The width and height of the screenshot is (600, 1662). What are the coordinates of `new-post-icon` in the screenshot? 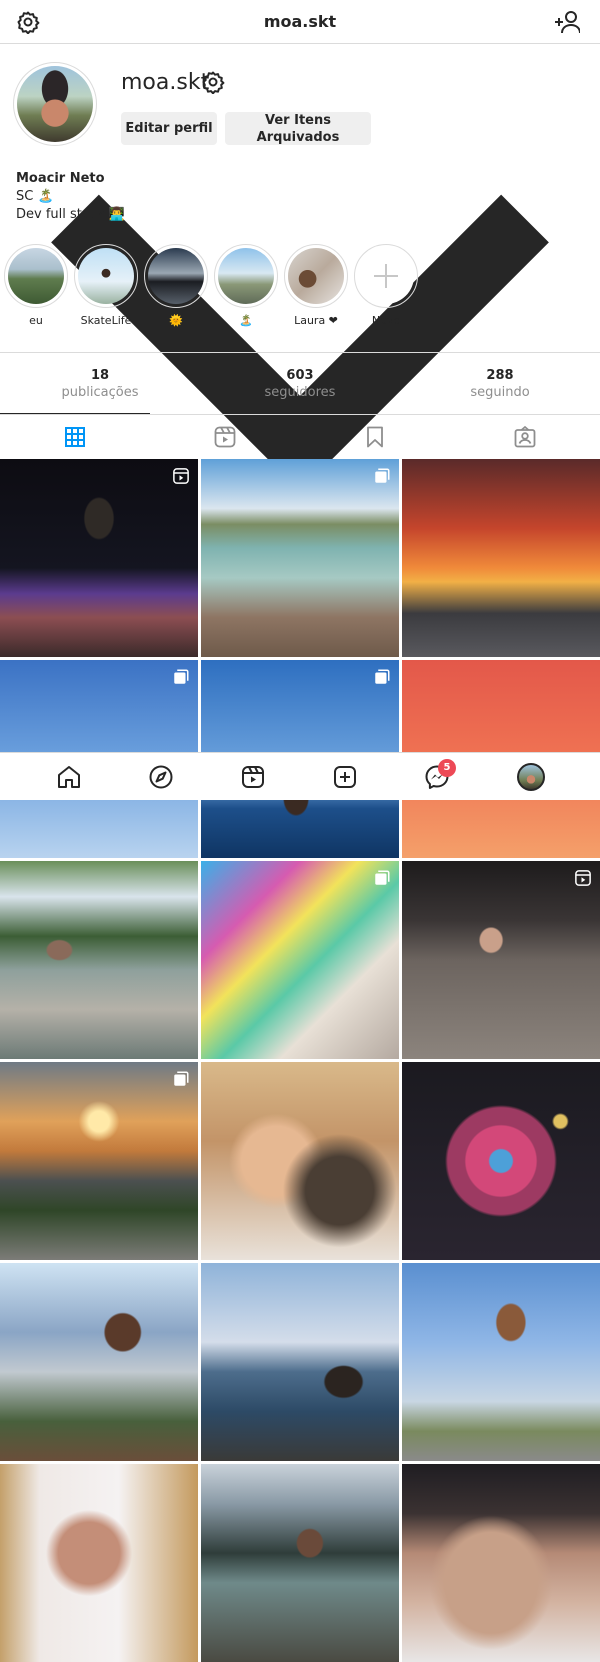 It's located at (345, 777).